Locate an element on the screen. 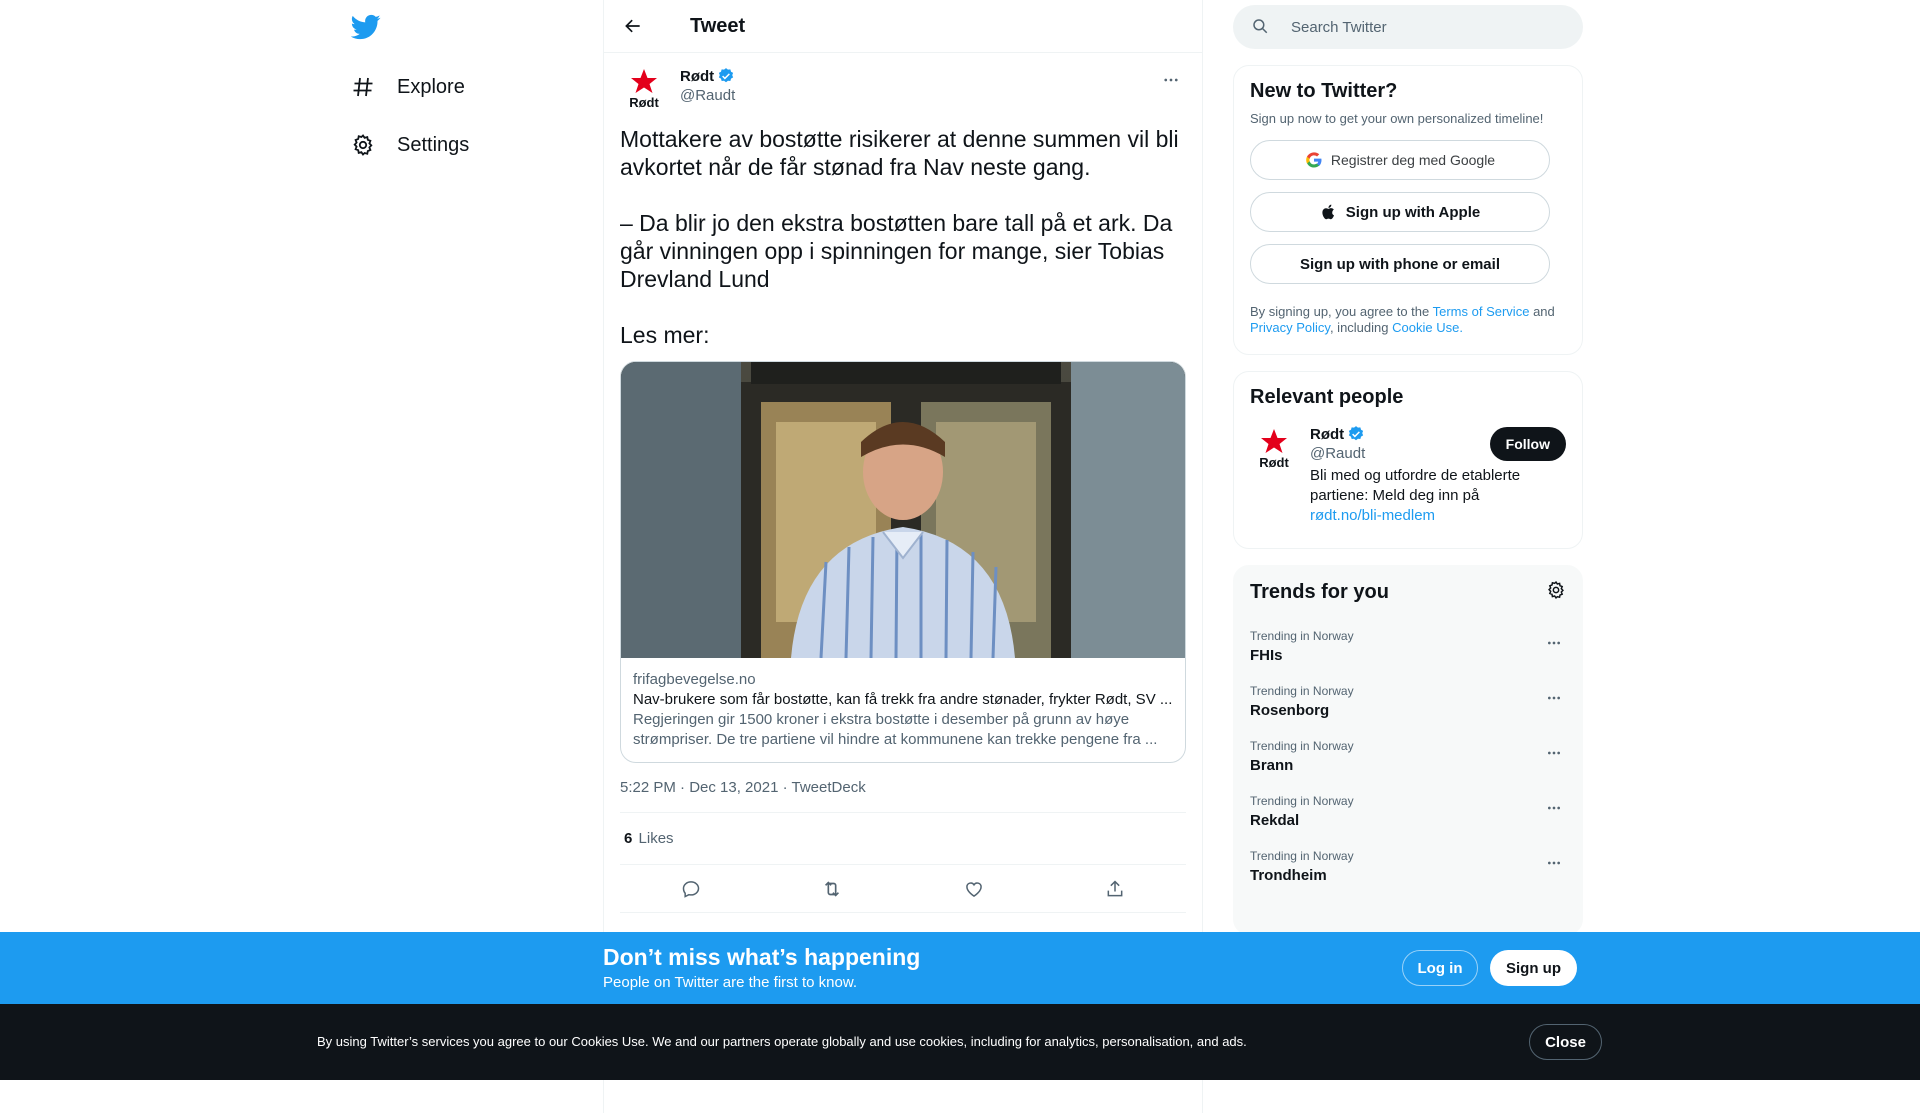  phone-email-signup-label: Sign up with phone or email is located at coordinates (1399, 264).